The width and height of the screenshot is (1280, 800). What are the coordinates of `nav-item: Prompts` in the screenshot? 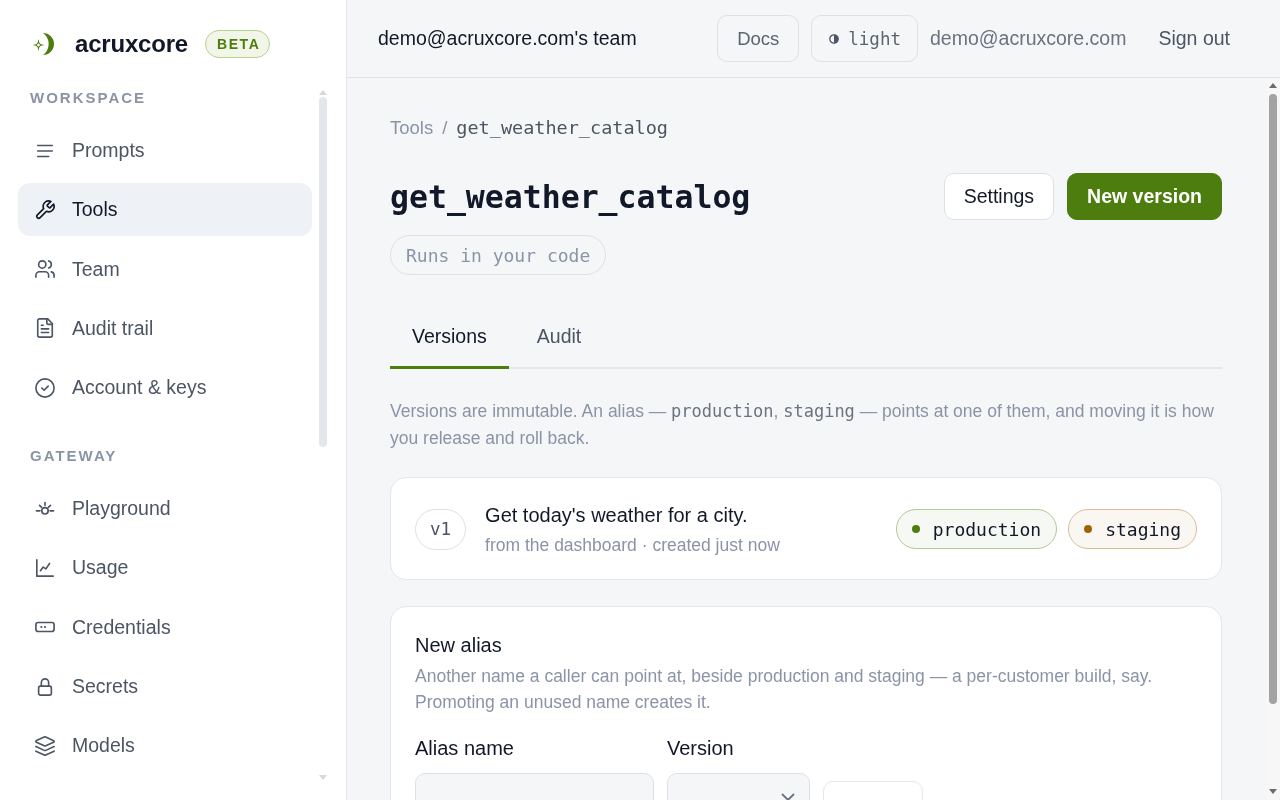 It's located at (165, 150).